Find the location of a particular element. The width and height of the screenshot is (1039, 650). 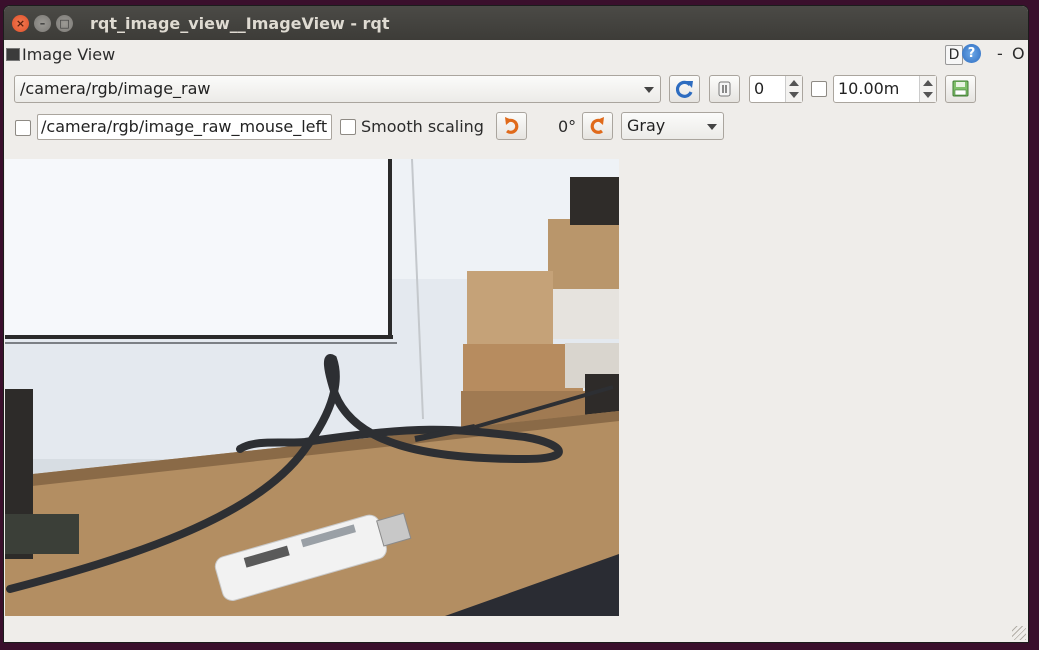

rotate-right-icon is located at coordinates (597, 125).